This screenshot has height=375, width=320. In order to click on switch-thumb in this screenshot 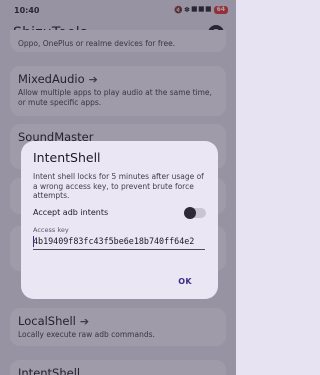, I will do `click(190, 212)`.